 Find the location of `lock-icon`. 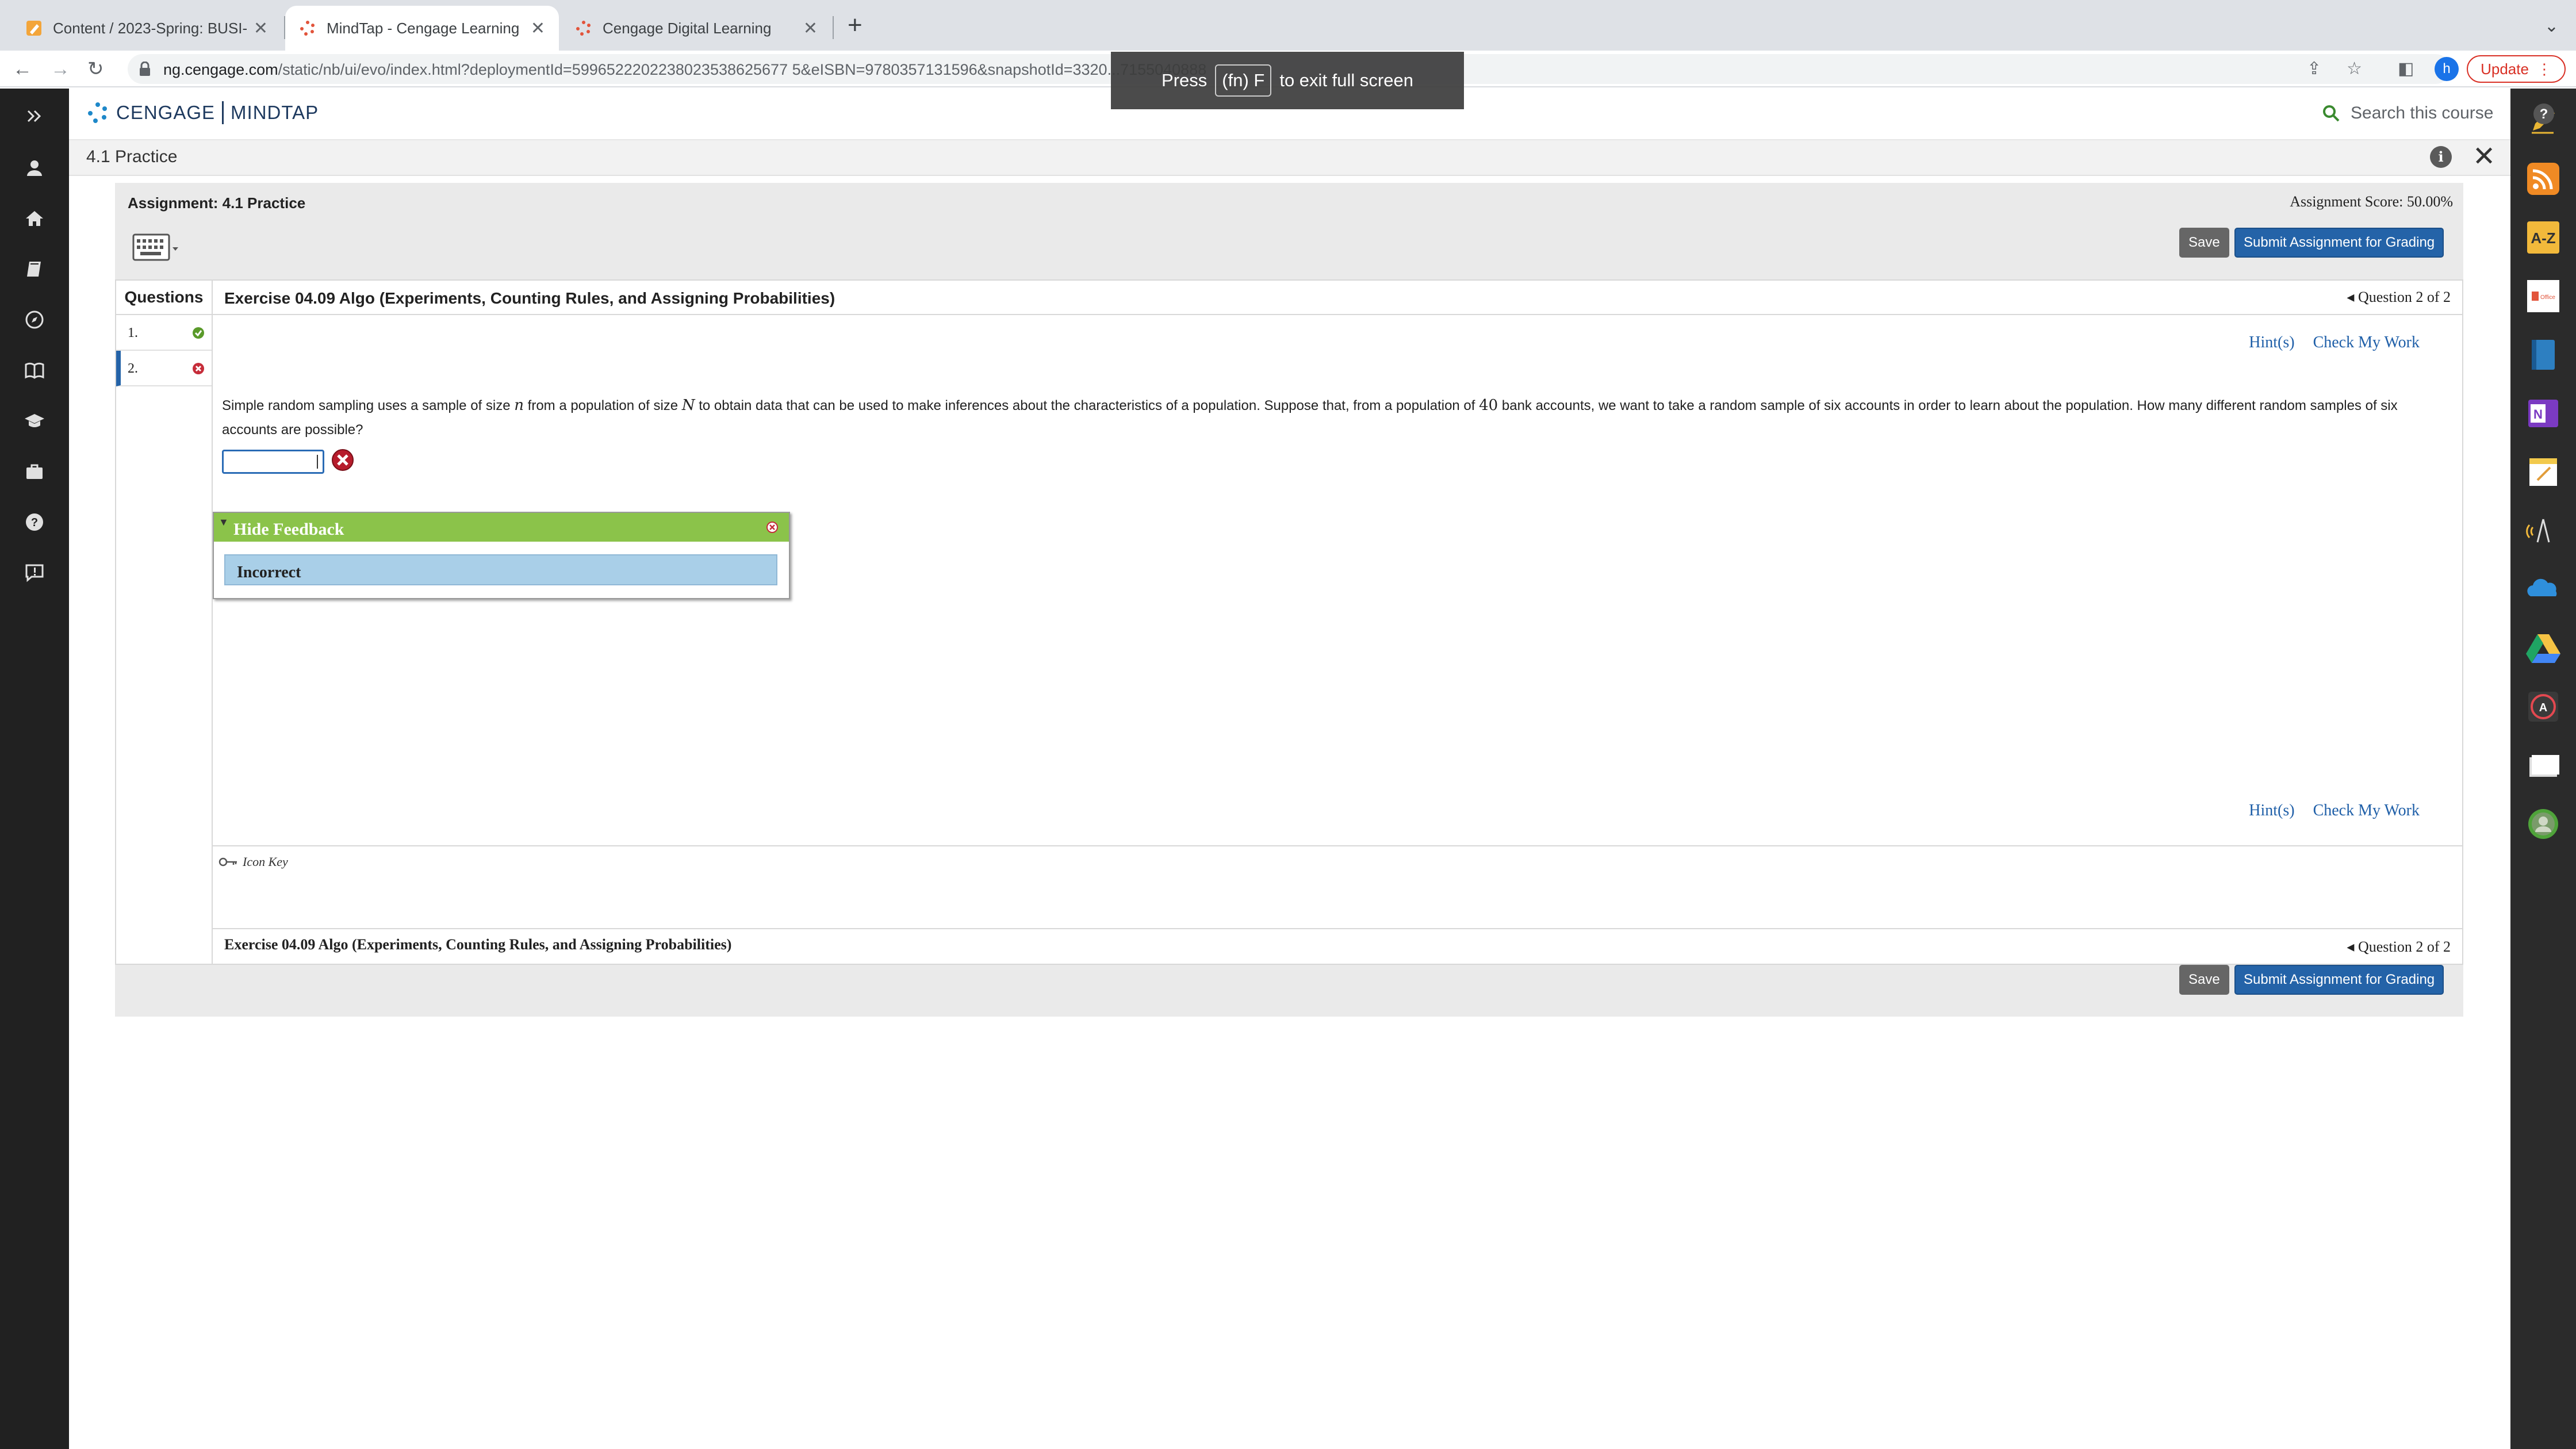

lock-icon is located at coordinates (145, 69).